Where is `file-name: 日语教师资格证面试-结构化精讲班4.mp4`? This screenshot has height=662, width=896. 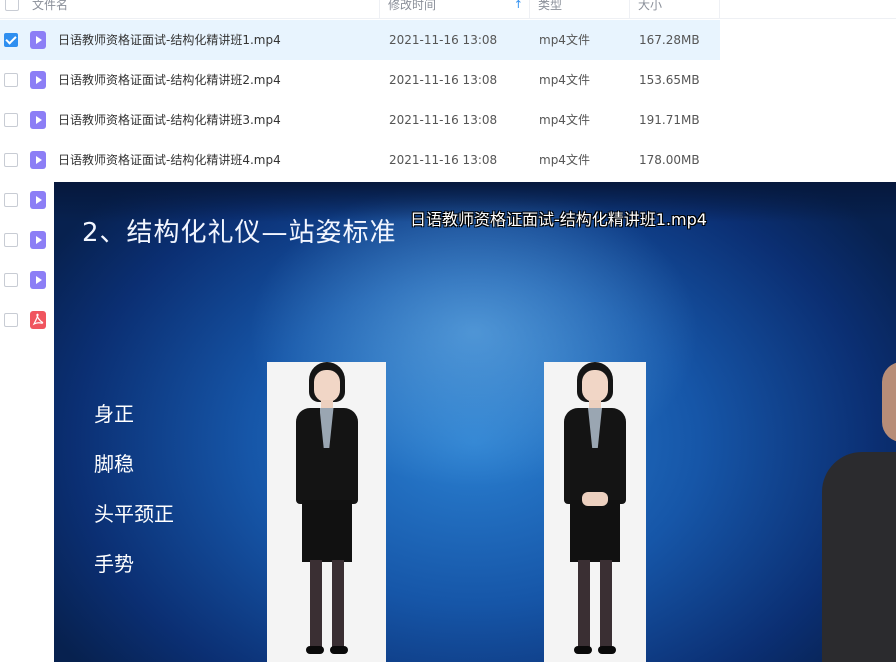 file-name: 日语教师资格证面试-结构化精讲班4.mp4 is located at coordinates (169, 160).